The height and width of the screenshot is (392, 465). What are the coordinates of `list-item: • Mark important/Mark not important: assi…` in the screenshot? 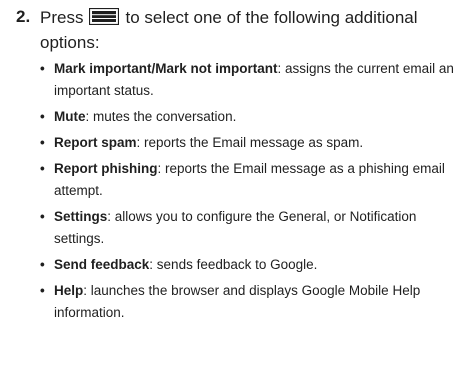 It's located at (250, 80).